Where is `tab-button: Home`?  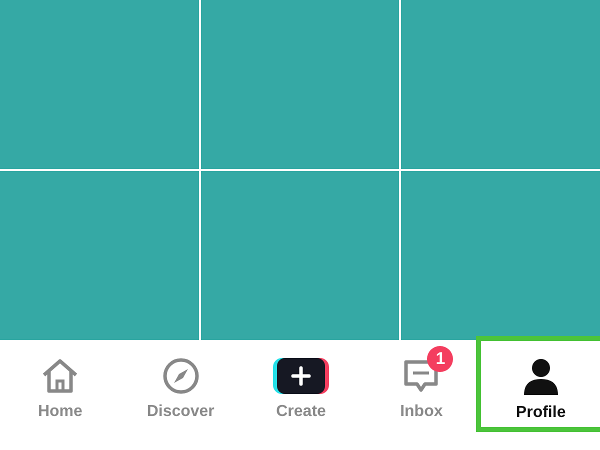
tab-button: Home is located at coordinates (60, 395).